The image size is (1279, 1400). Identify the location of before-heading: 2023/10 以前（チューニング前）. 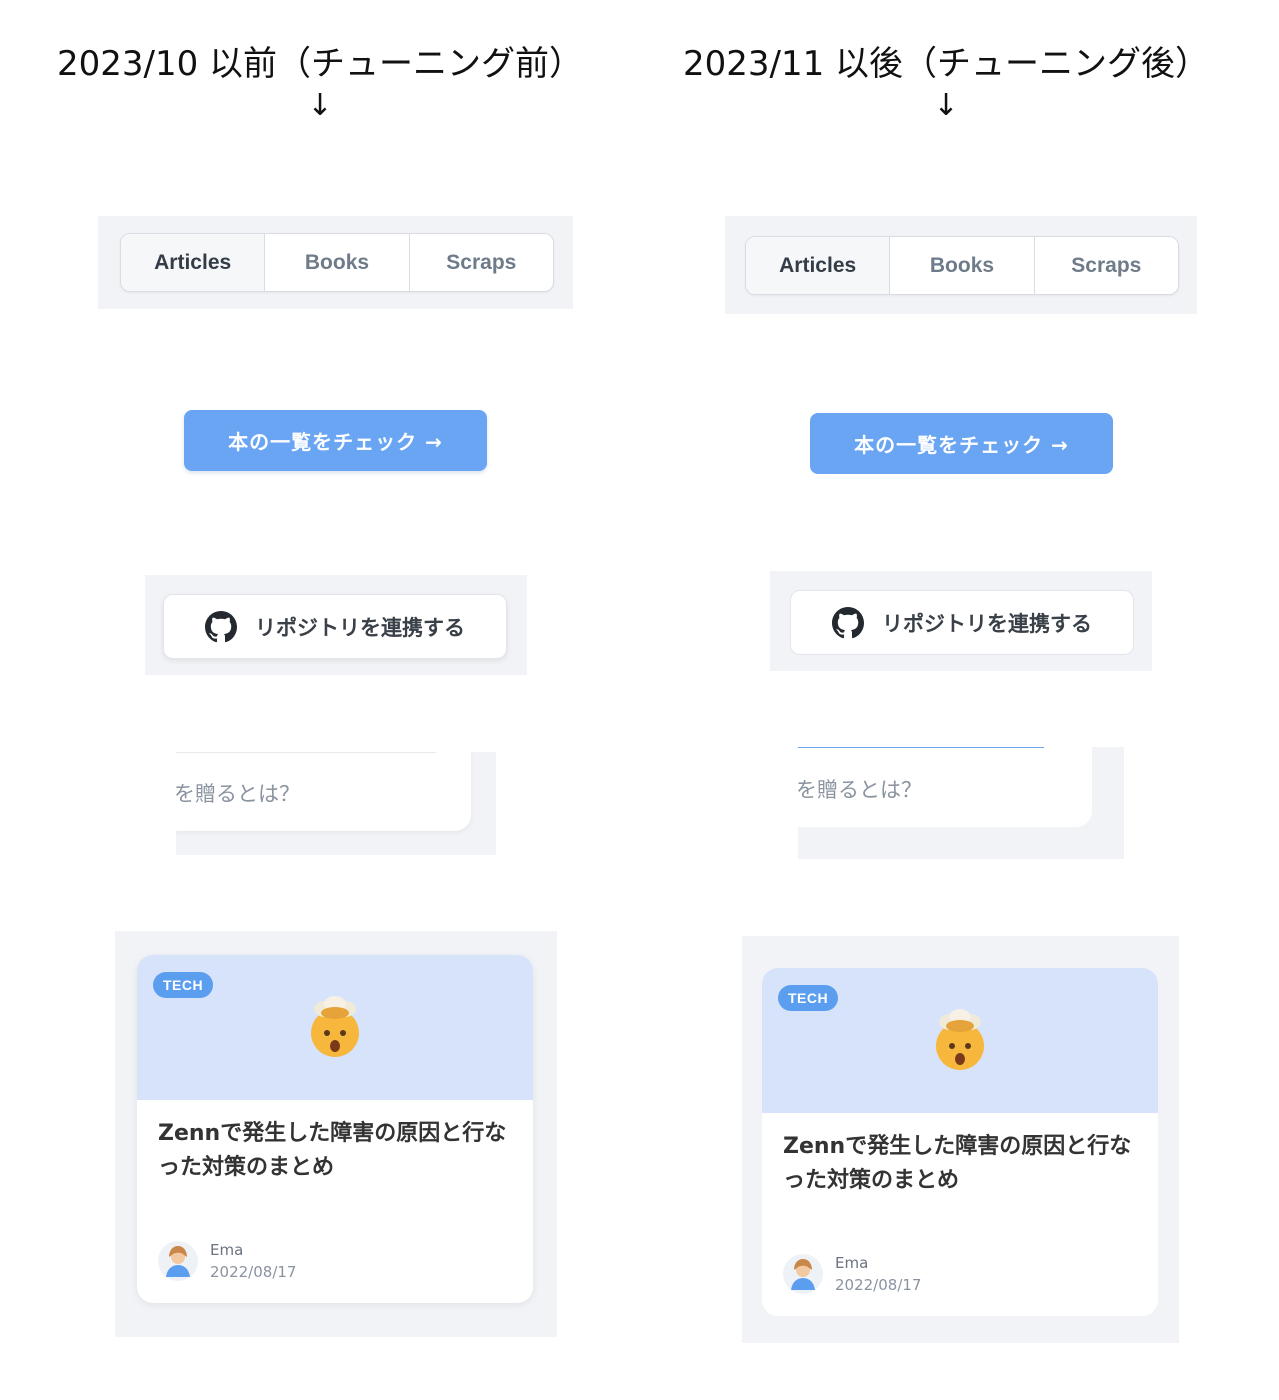
(320, 64).